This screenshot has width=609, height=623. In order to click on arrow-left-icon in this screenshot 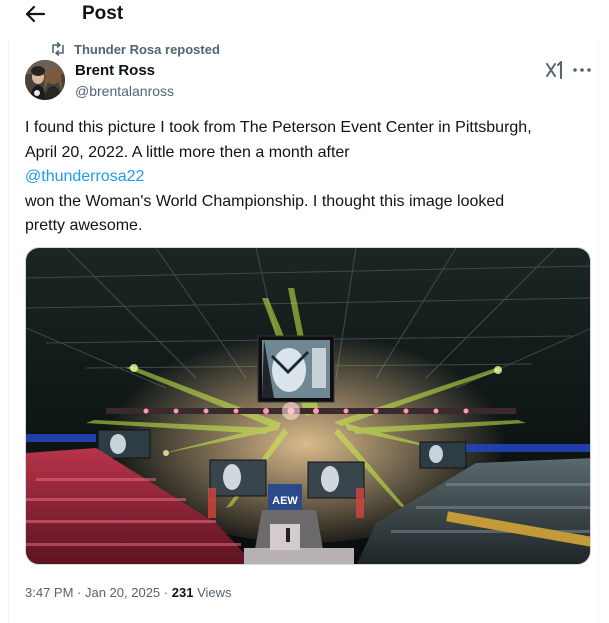, I will do `click(35, 14)`.